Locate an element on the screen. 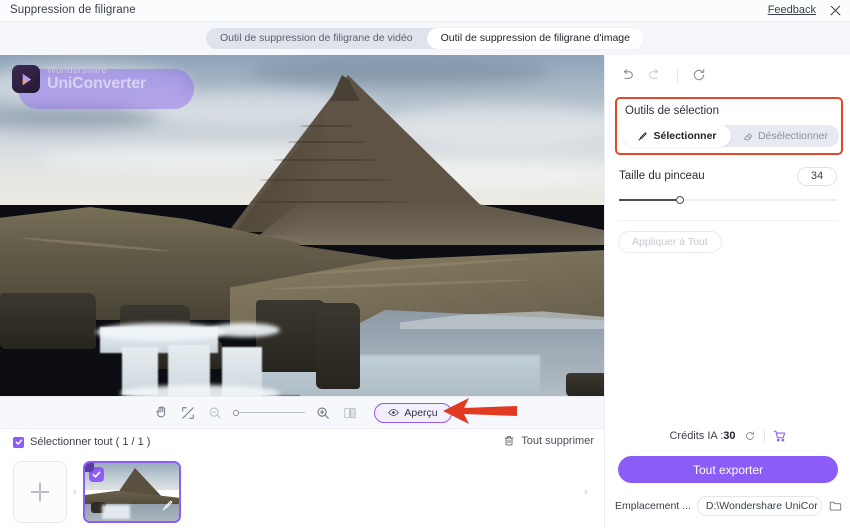  page-title: Suppression de filigrane is located at coordinates (73, 10).